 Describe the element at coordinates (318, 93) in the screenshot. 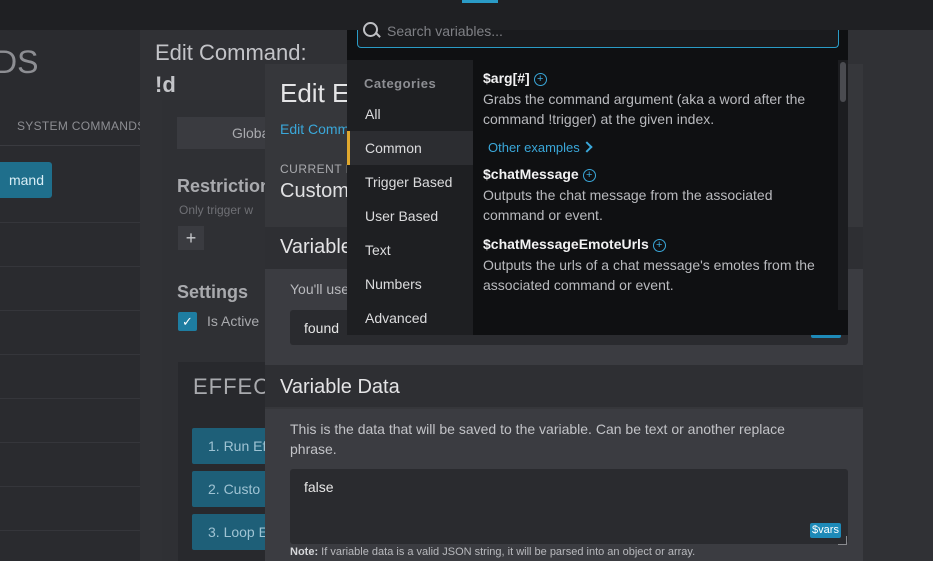

I see `modal-title: Edit Ef` at that location.